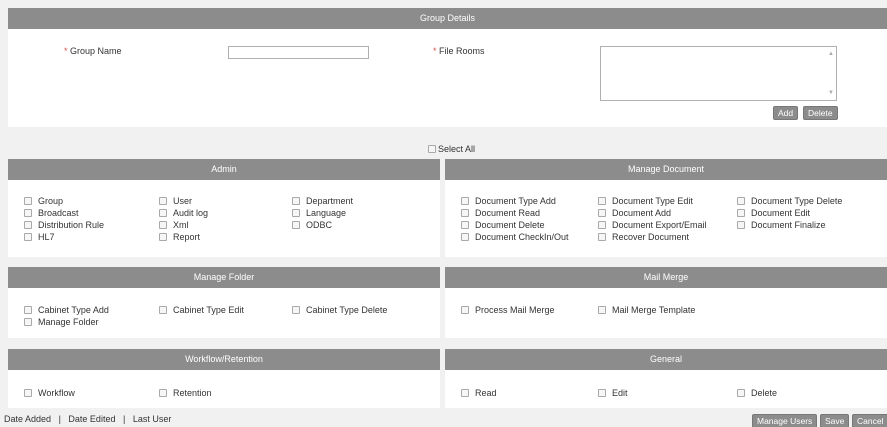 The height and width of the screenshot is (427, 887). Describe the element at coordinates (500, 213) in the screenshot. I see `doc-item-read: Document Read` at that location.